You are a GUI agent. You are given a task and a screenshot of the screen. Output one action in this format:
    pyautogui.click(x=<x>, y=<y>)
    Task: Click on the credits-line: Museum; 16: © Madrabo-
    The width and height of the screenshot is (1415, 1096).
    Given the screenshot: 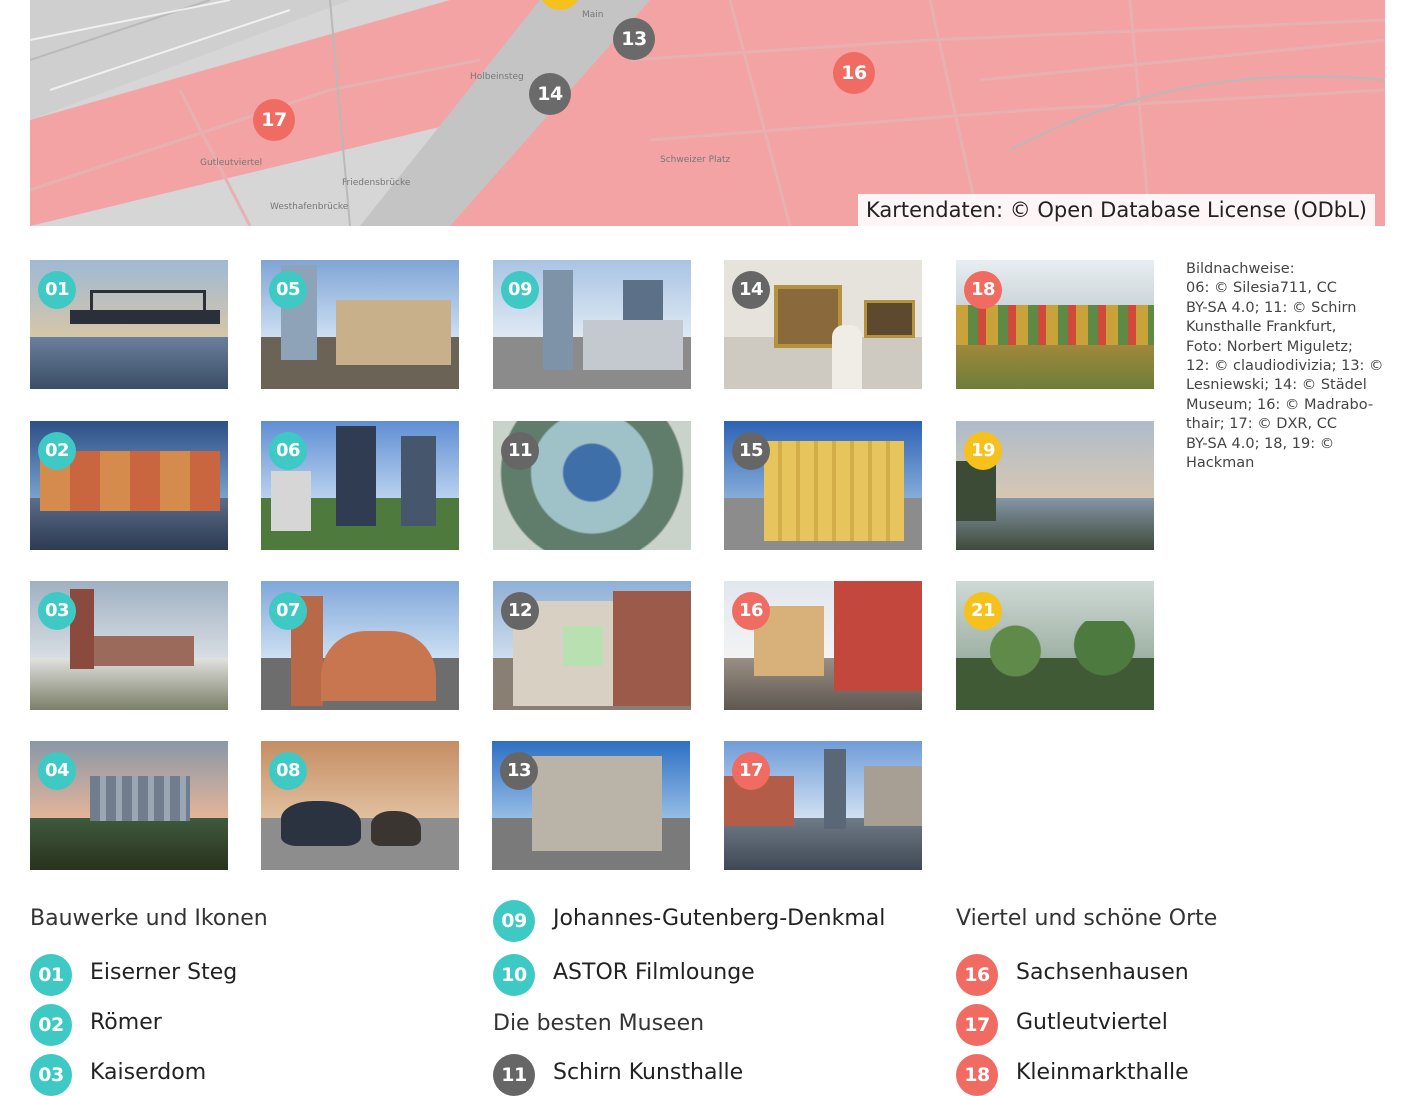 What is the action you would take?
    pyautogui.click(x=1280, y=404)
    